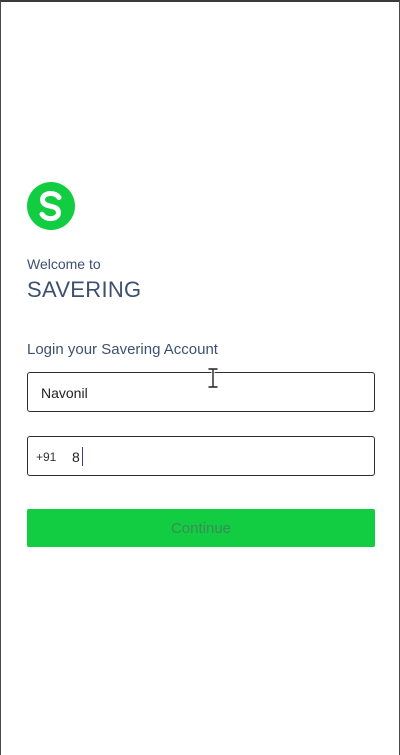 This screenshot has width=400, height=755. I want to click on phone-input: +91 8, so click(201, 456).